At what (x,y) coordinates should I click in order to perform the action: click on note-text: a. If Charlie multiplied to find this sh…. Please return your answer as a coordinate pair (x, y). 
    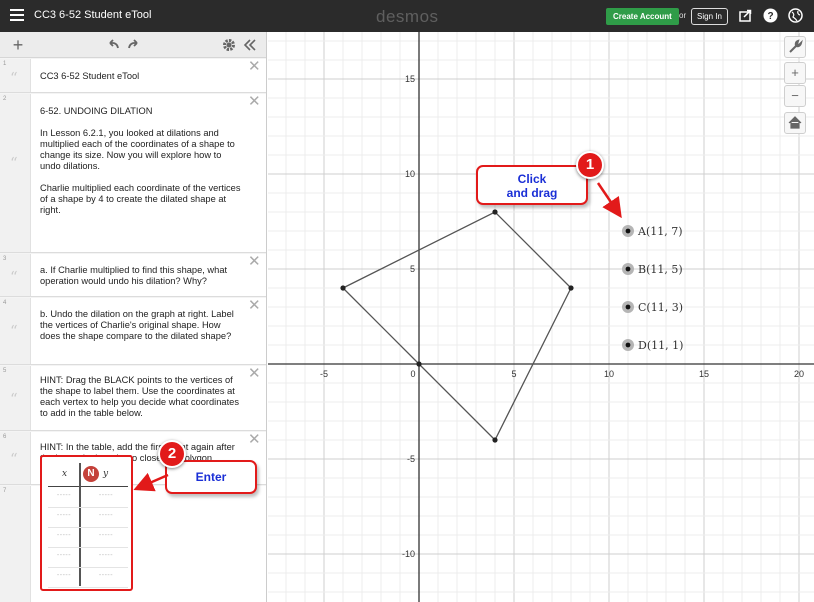
    Looking at the image, I should click on (134, 275).